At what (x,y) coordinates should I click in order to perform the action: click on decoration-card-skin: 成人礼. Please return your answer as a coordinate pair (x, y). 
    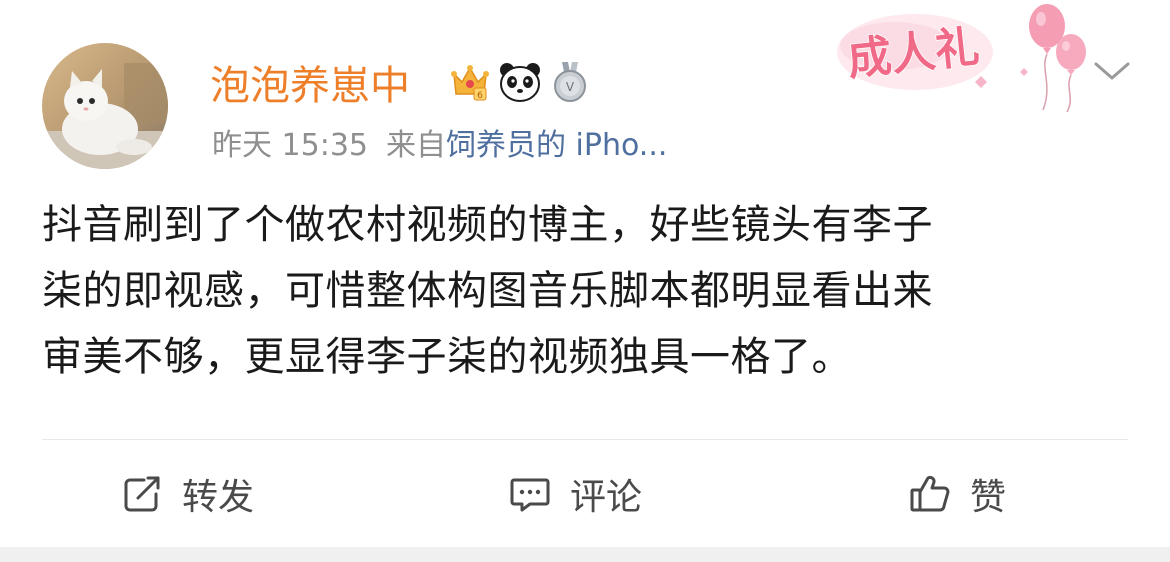
    Looking at the image, I should click on (965, 62).